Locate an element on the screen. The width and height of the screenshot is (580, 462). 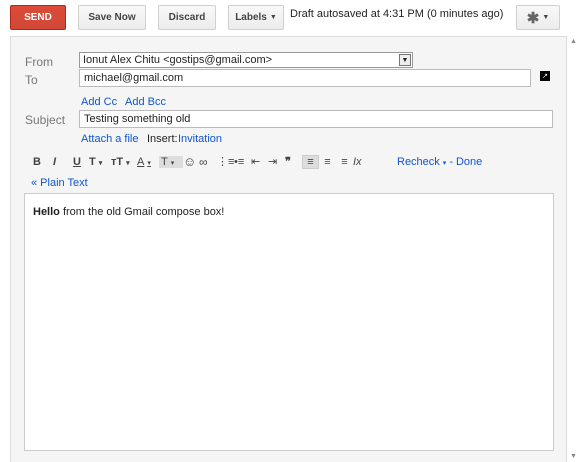
highlight-color-button: T ▾ is located at coordinates (171, 161).